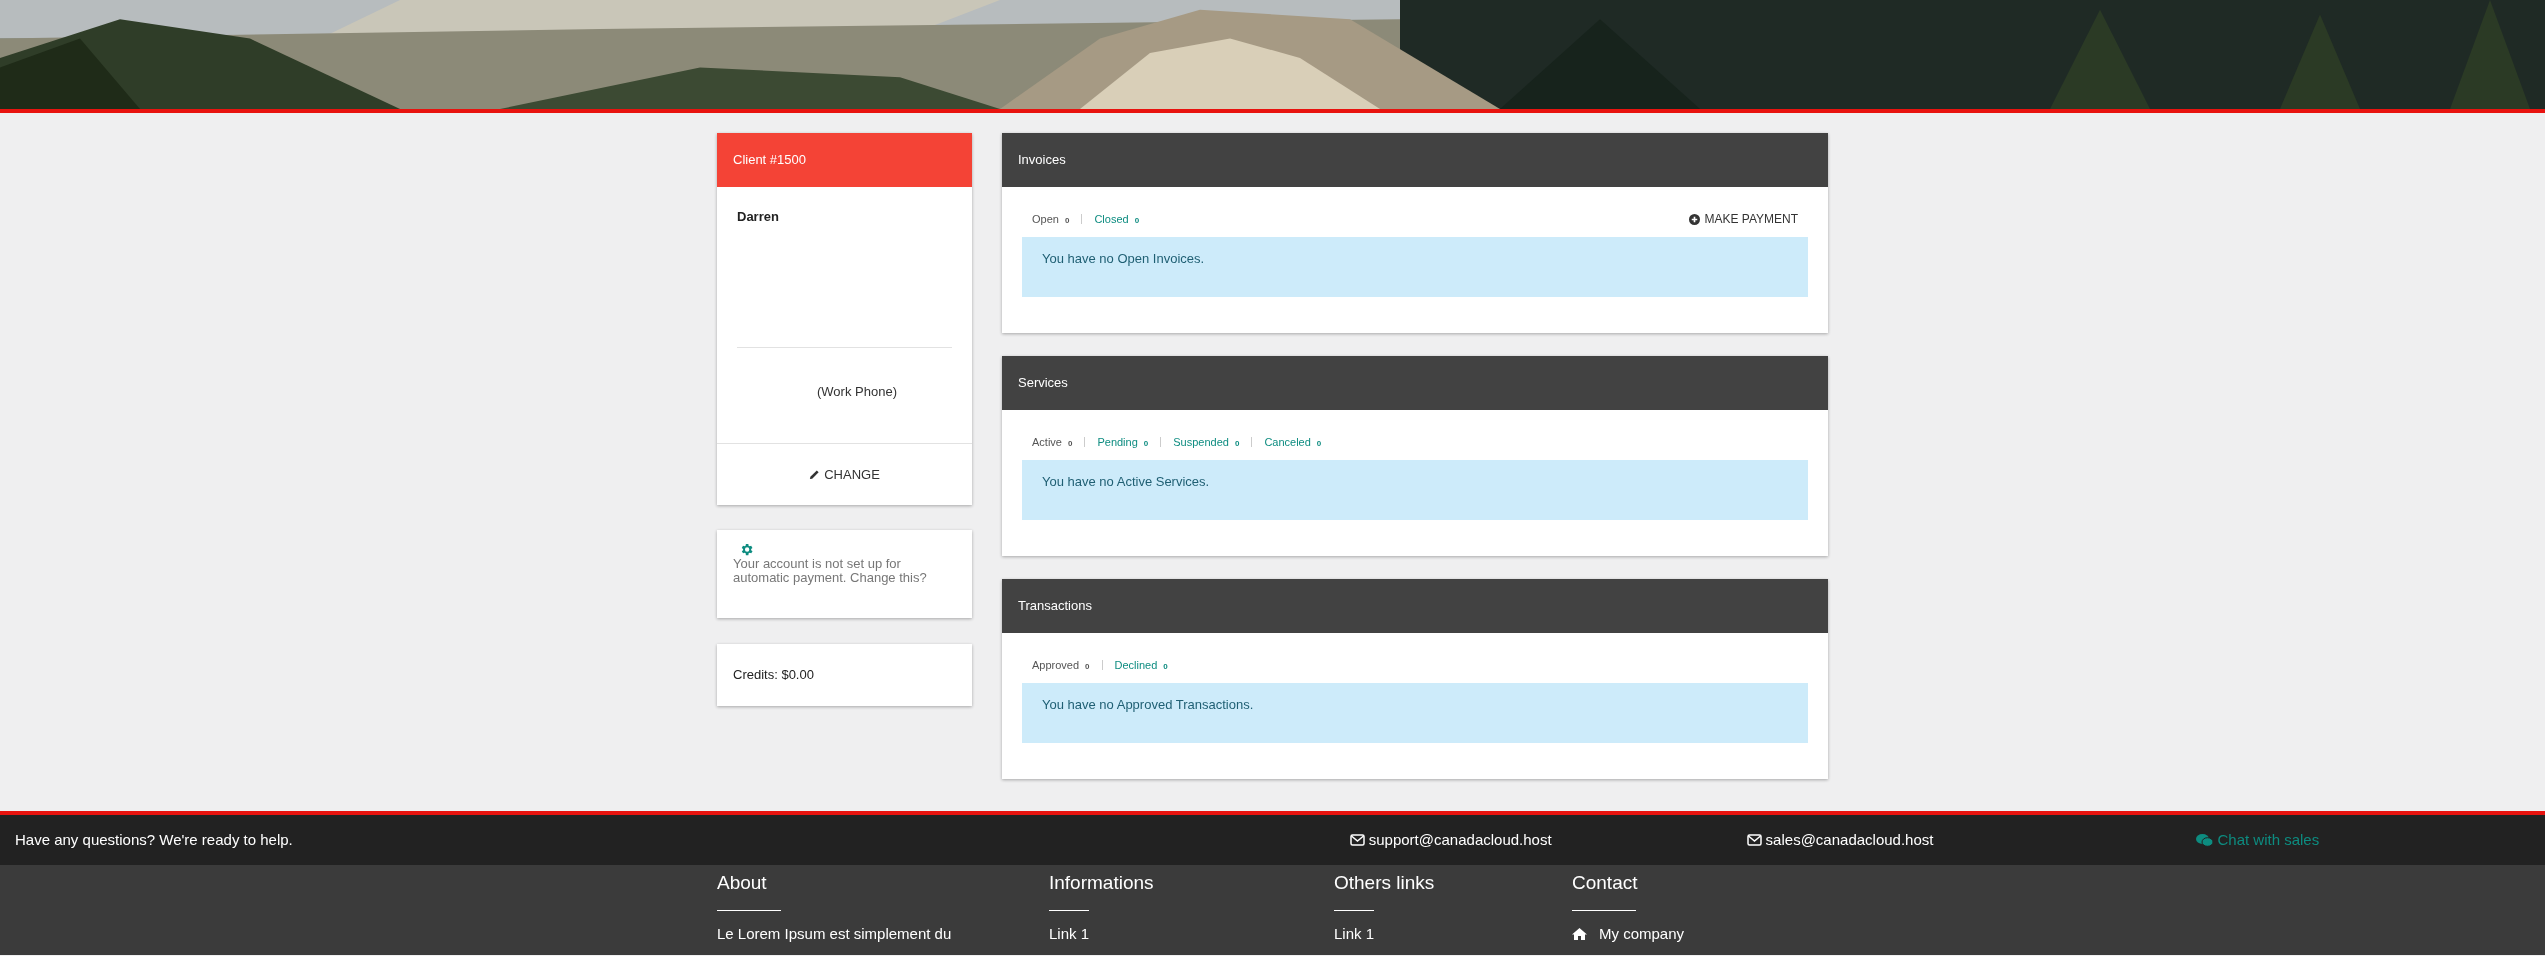  I want to click on contact-text: My company, so click(1642, 933).